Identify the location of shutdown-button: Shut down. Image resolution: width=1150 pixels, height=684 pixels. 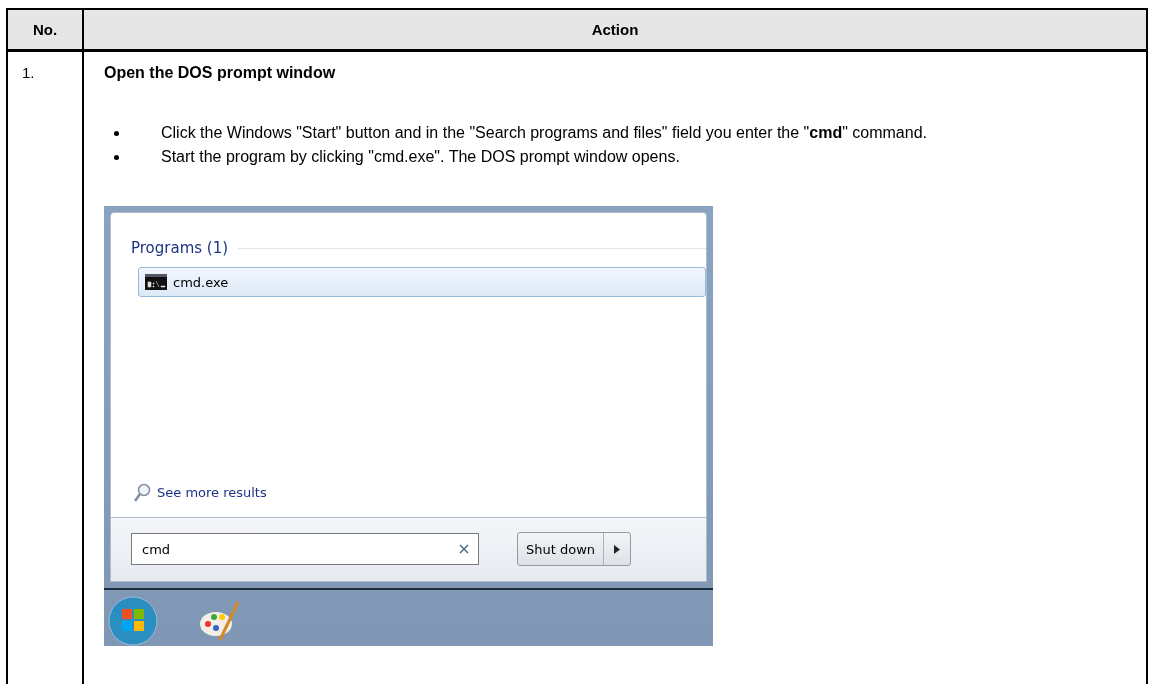
(574, 549).